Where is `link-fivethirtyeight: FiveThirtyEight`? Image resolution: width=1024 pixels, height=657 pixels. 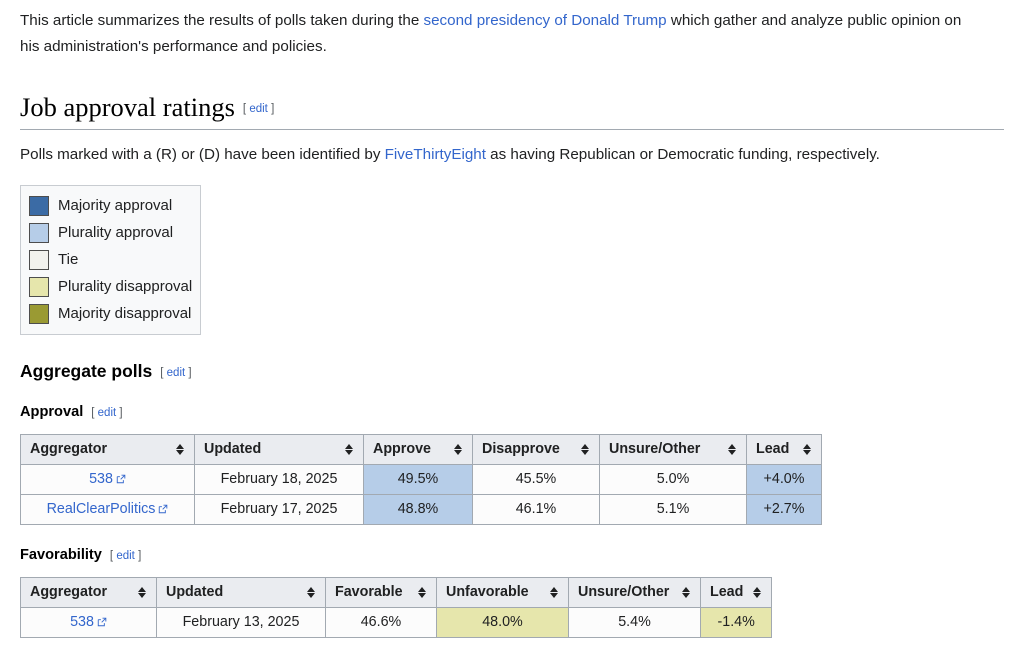
link-fivethirtyeight: FiveThirtyEight is located at coordinates (435, 154).